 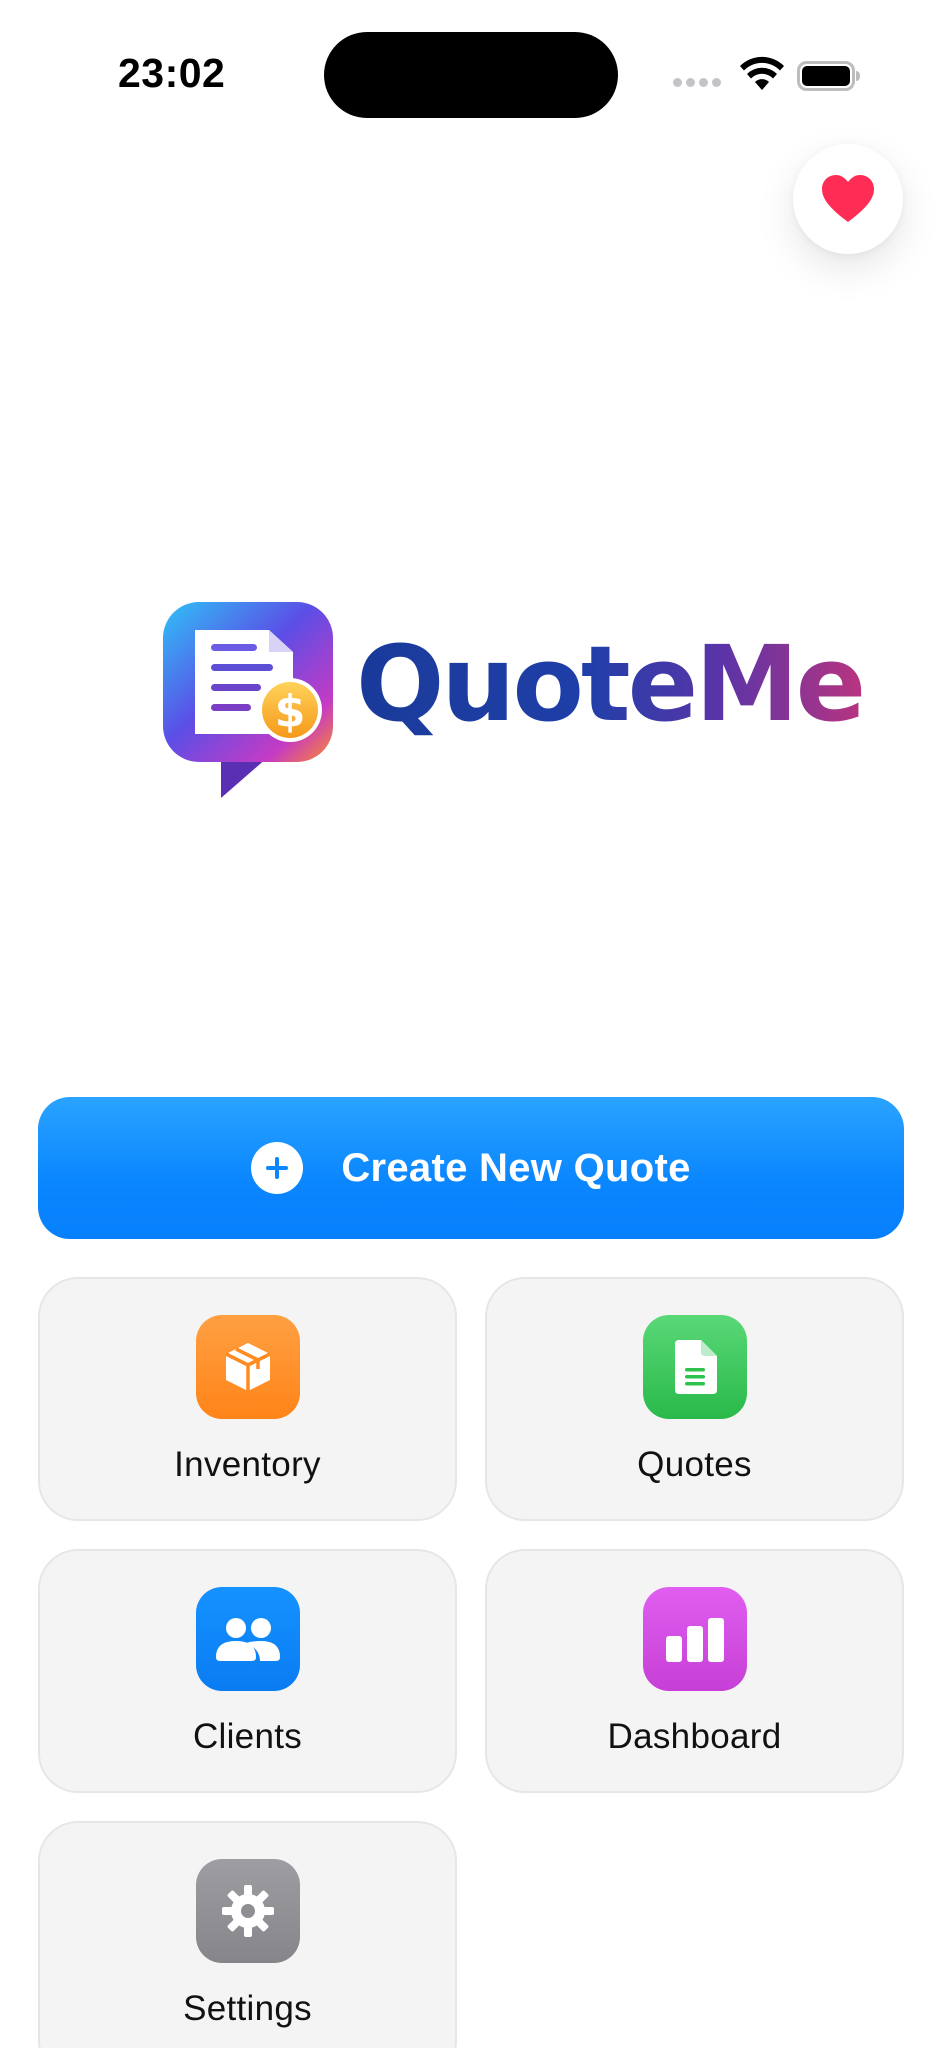 I want to click on dynamic-island, so click(x=471, y=75).